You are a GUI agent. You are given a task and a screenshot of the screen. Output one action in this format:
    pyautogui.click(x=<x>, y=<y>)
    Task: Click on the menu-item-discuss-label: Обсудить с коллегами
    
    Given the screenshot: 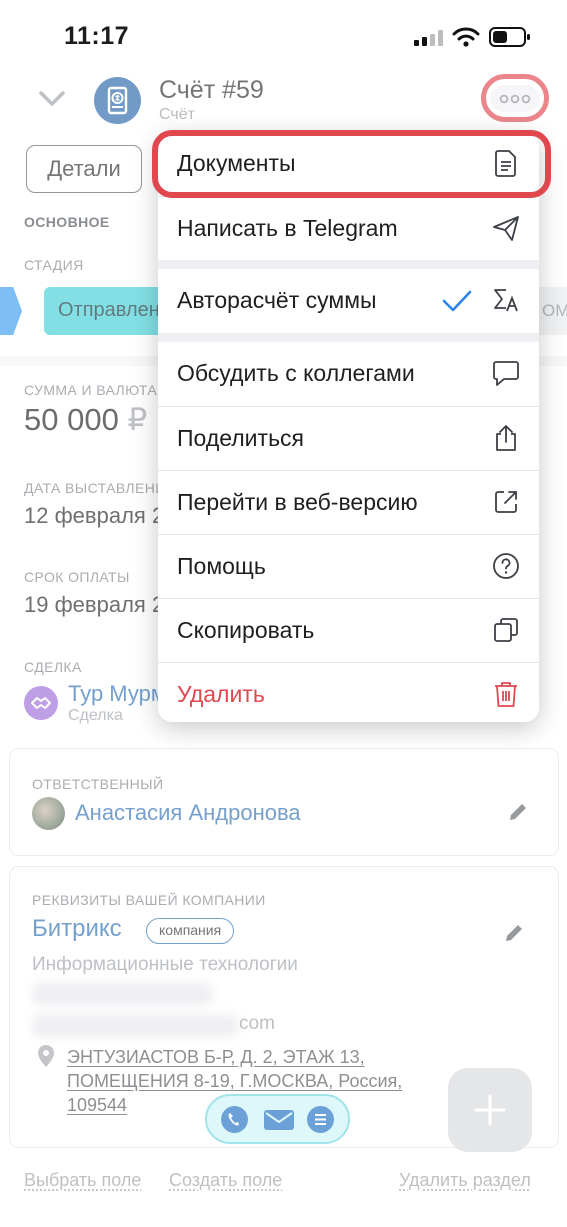 What is the action you would take?
    pyautogui.click(x=296, y=373)
    